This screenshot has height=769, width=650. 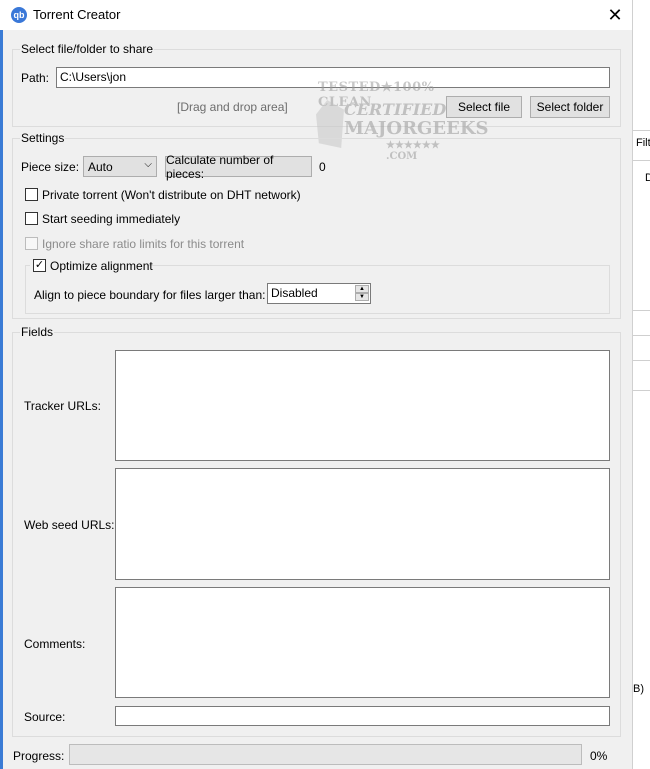 I want to click on piece-size-select: Auto ⌵, so click(x=120, y=166).